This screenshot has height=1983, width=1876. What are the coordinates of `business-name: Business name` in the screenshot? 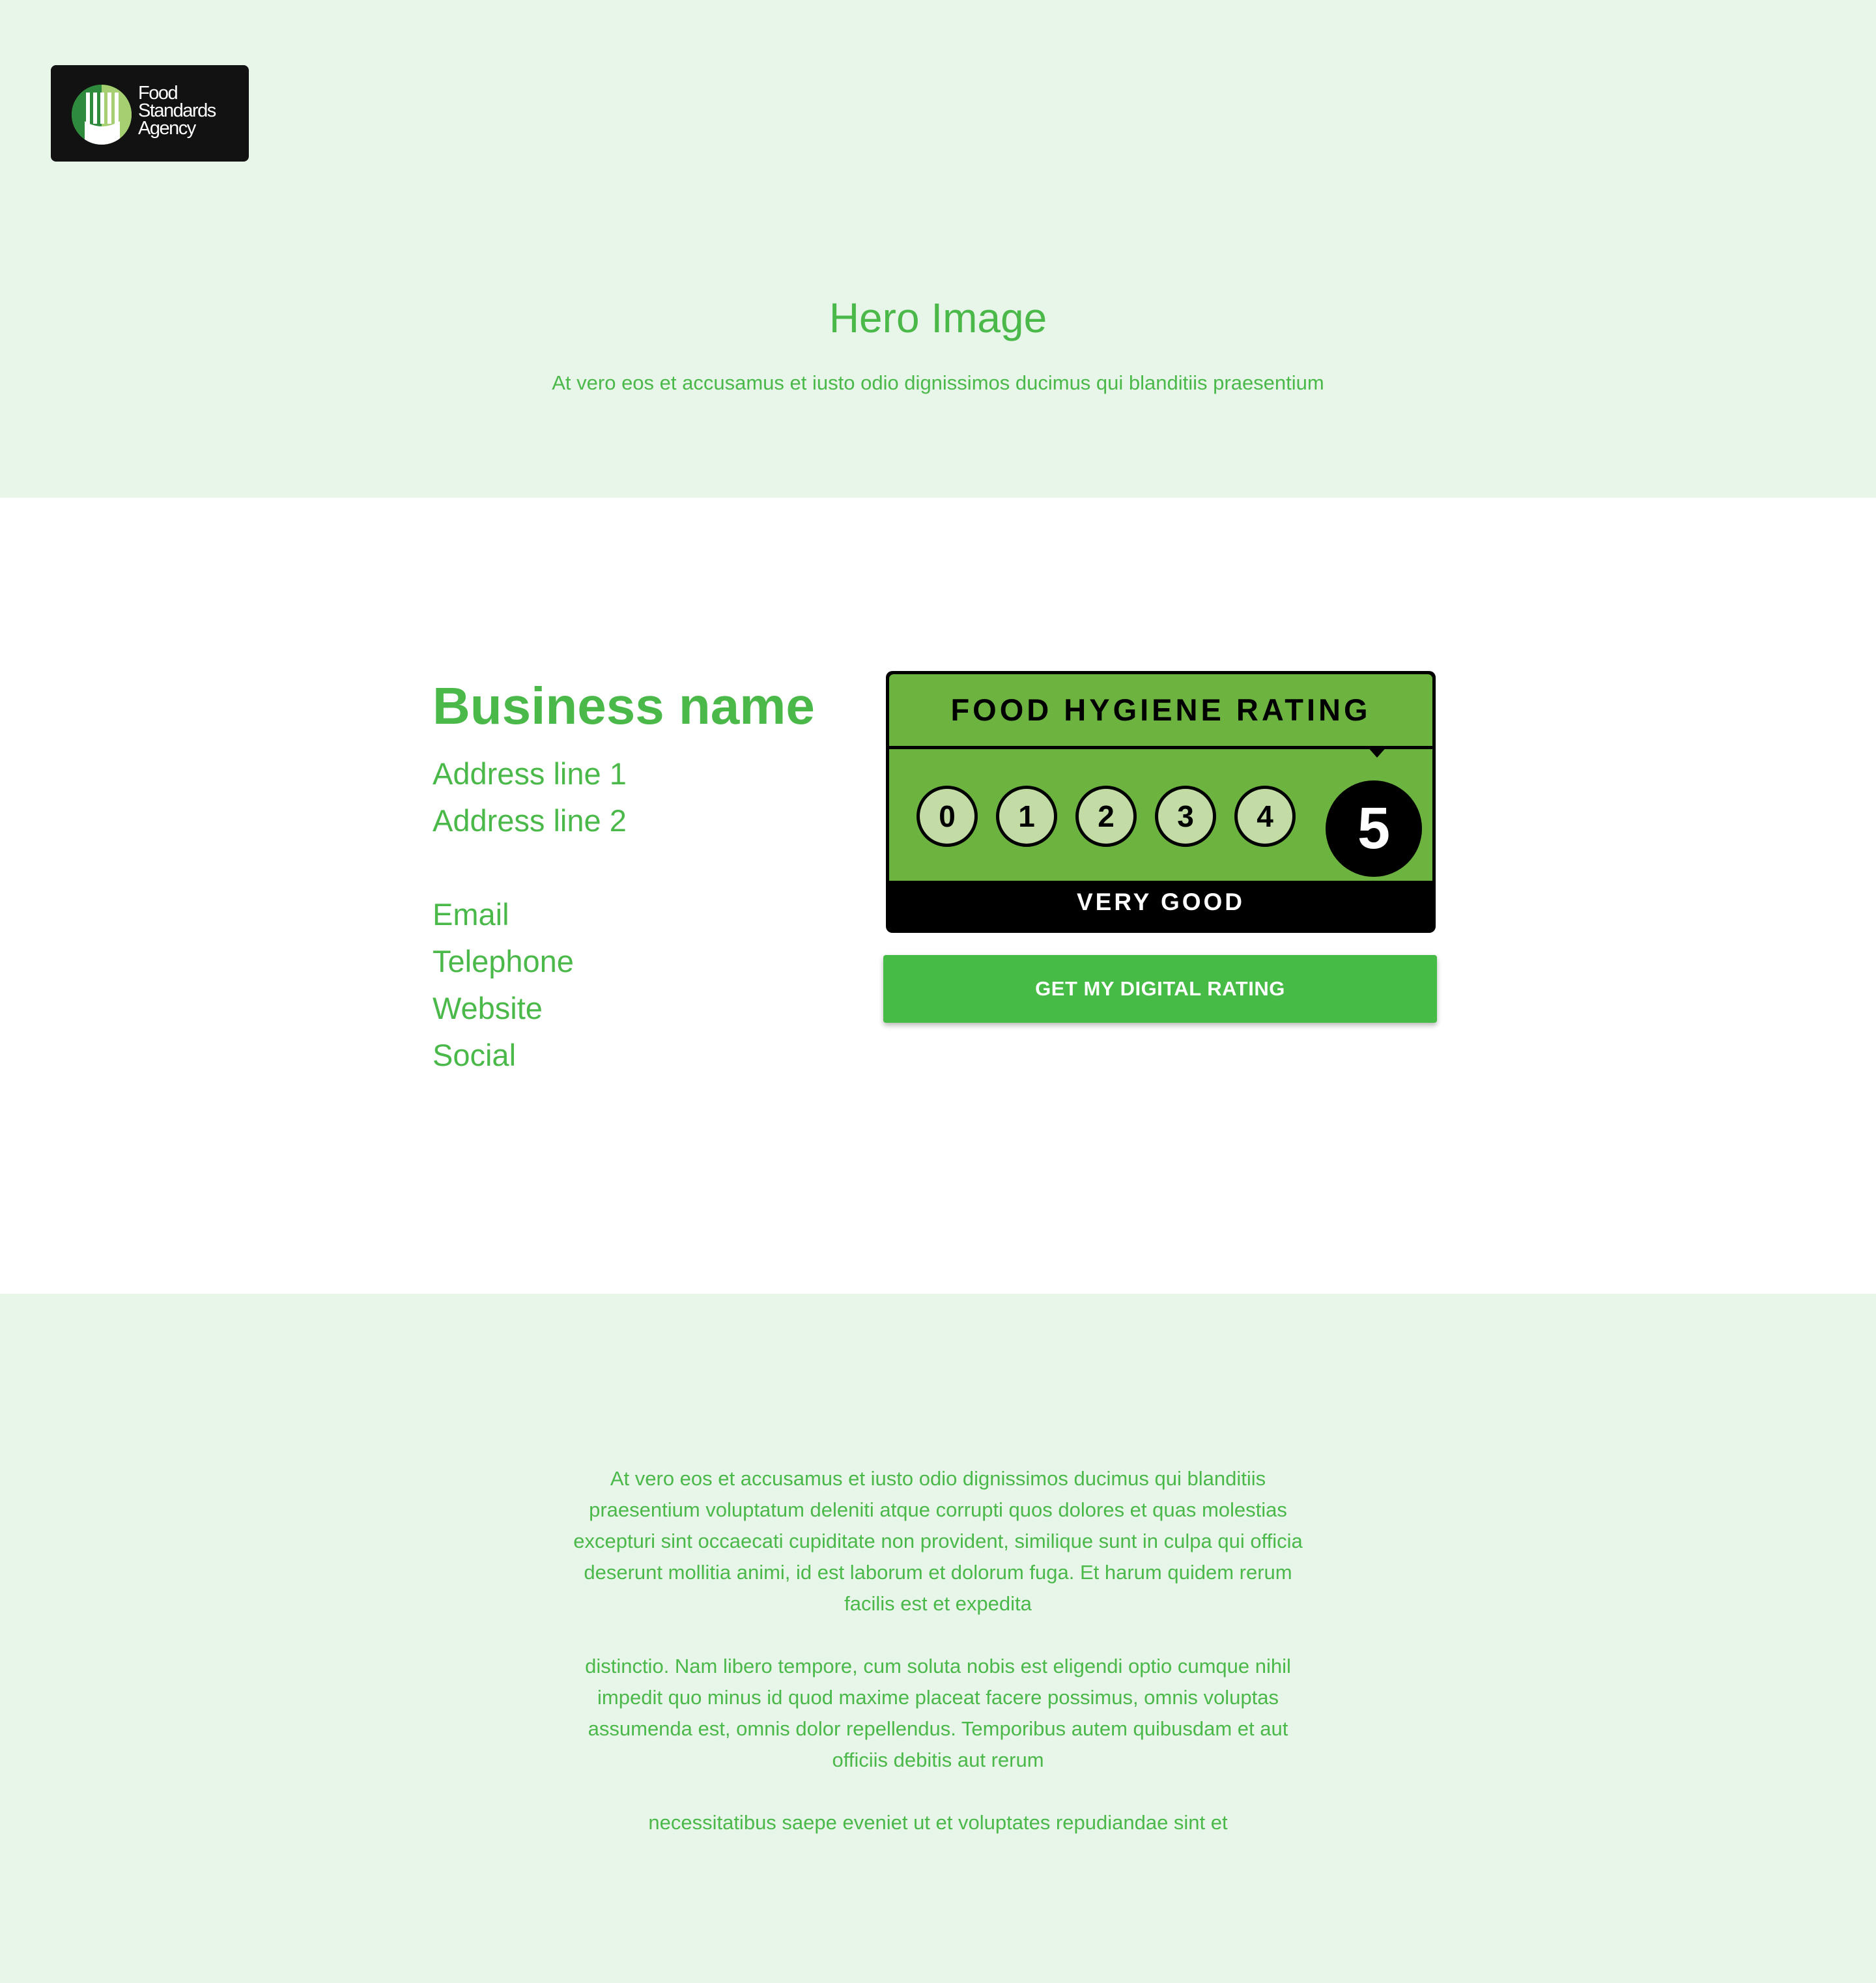 It's located at (624, 706).